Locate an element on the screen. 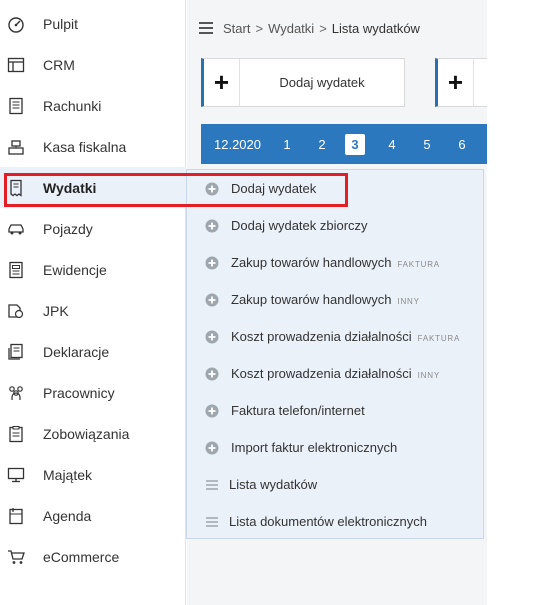 Image resolution: width=544 pixels, height=605 pixels. month-3-selected: 3 is located at coordinates (355, 144).